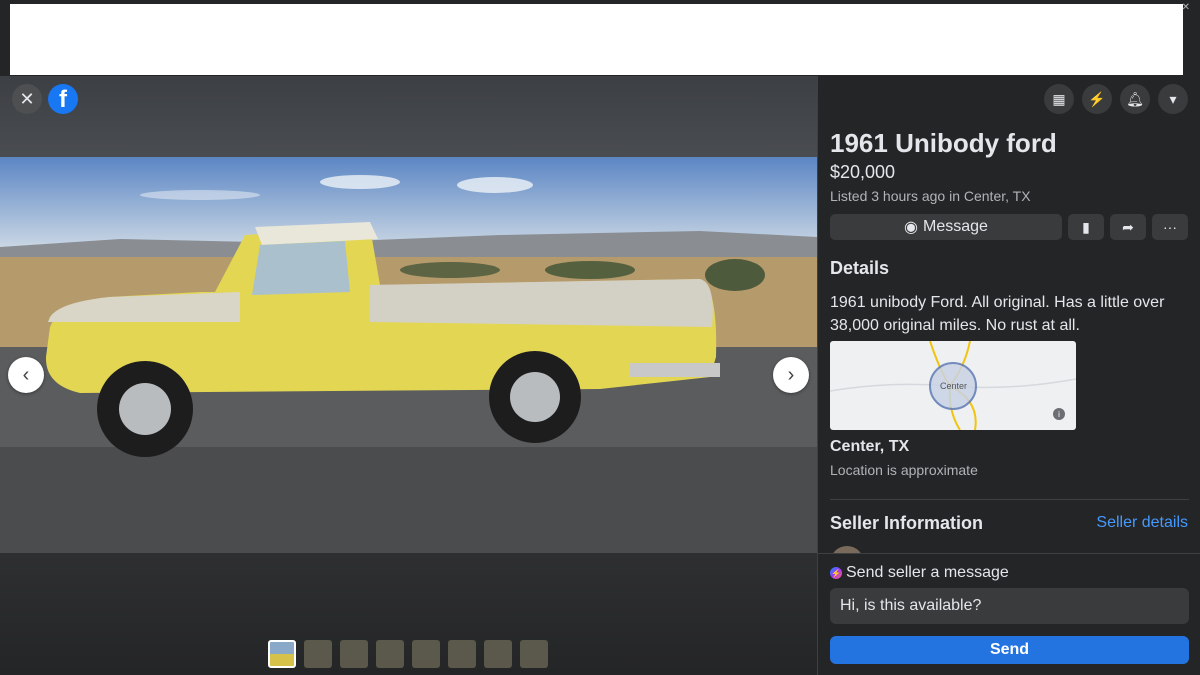  I want to click on listing-price: $20,000, so click(863, 172).